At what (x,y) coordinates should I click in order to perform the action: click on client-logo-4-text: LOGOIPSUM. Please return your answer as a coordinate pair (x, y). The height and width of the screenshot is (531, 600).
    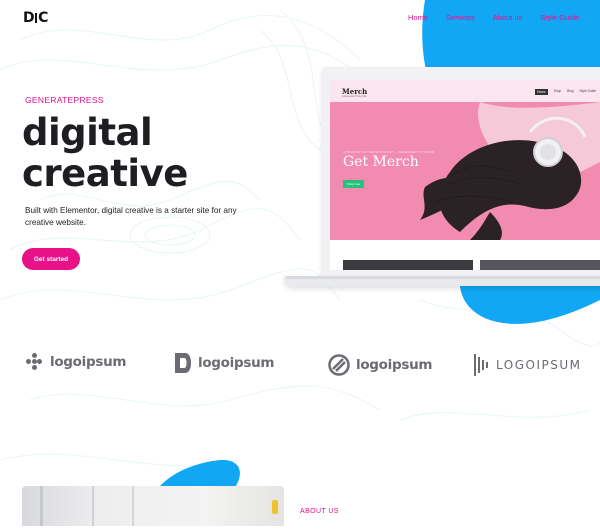
    Looking at the image, I should click on (539, 365).